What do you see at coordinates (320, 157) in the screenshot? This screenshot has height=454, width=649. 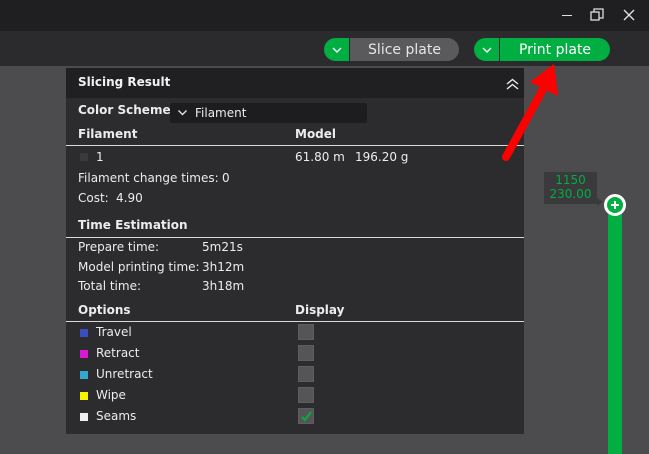 I see `filament-length: 61.80 m` at bounding box center [320, 157].